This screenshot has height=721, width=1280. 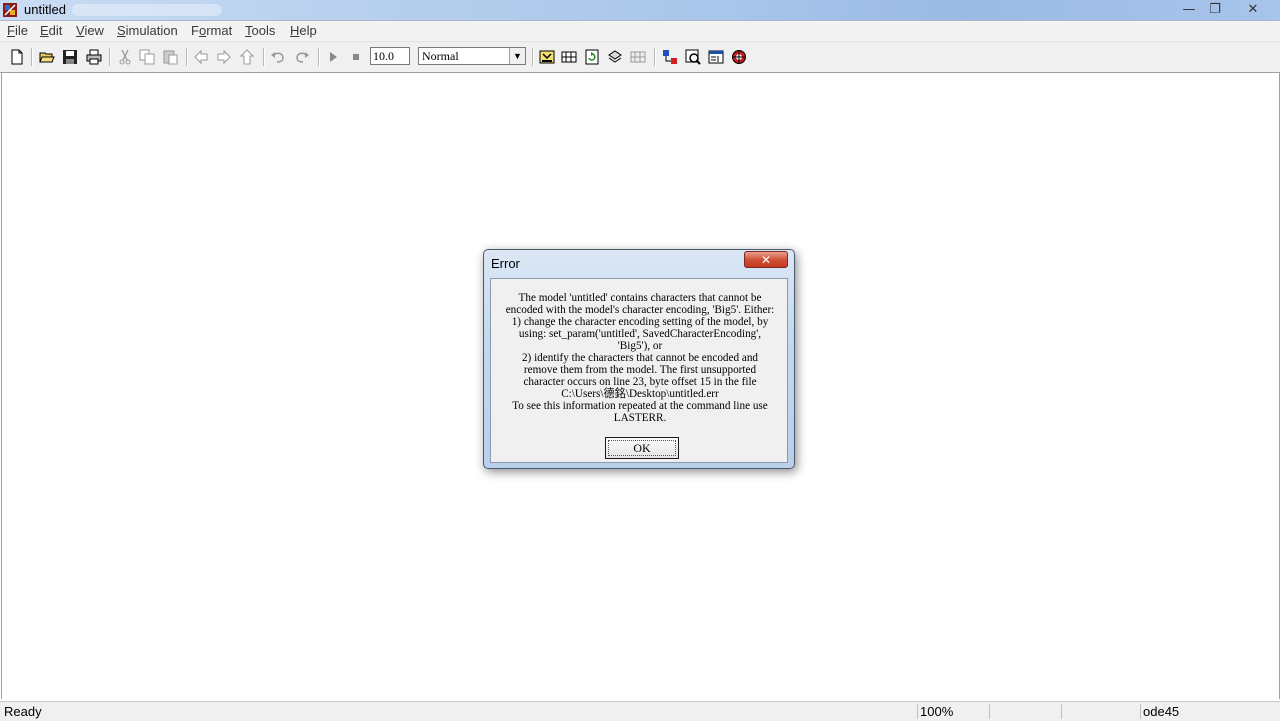 I want to click on back-button, so click(x=201, y=57).